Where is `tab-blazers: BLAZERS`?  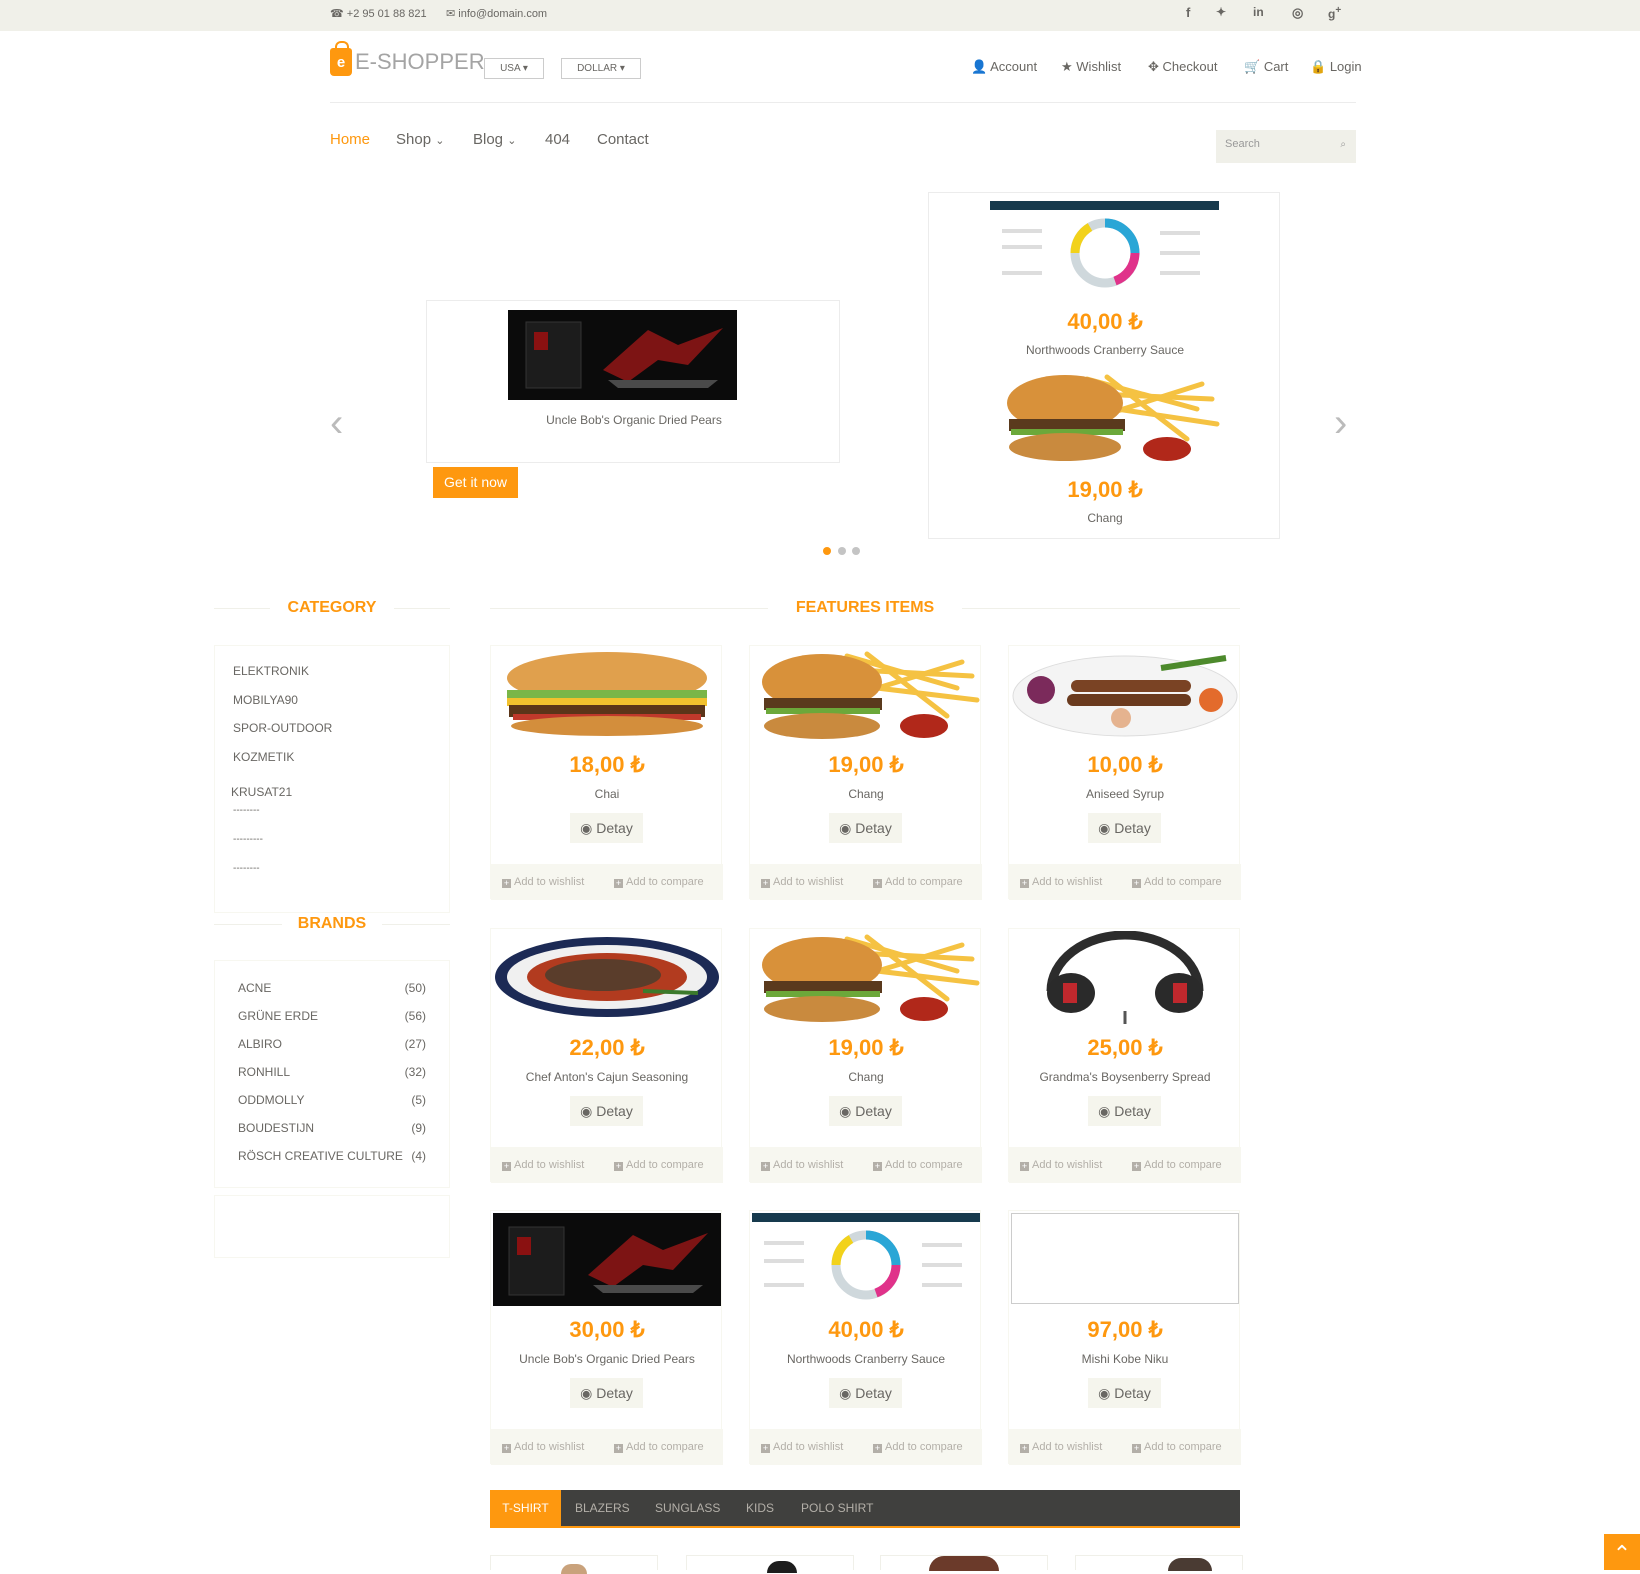
tab-blazers: BLAZERS is located at coordinates (602, 1508).